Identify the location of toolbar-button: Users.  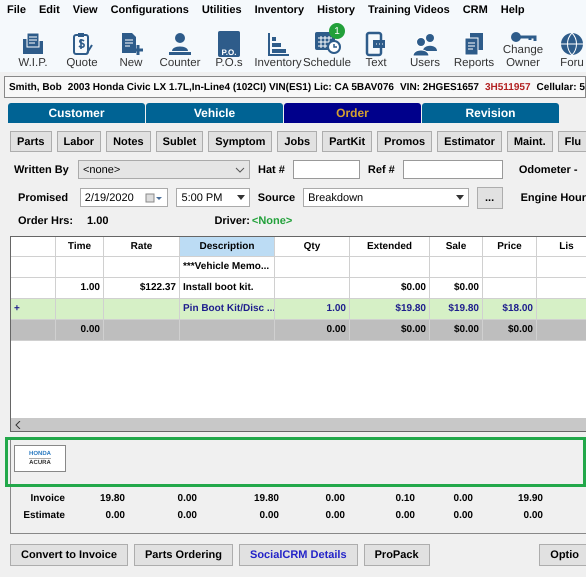
(425, 49).